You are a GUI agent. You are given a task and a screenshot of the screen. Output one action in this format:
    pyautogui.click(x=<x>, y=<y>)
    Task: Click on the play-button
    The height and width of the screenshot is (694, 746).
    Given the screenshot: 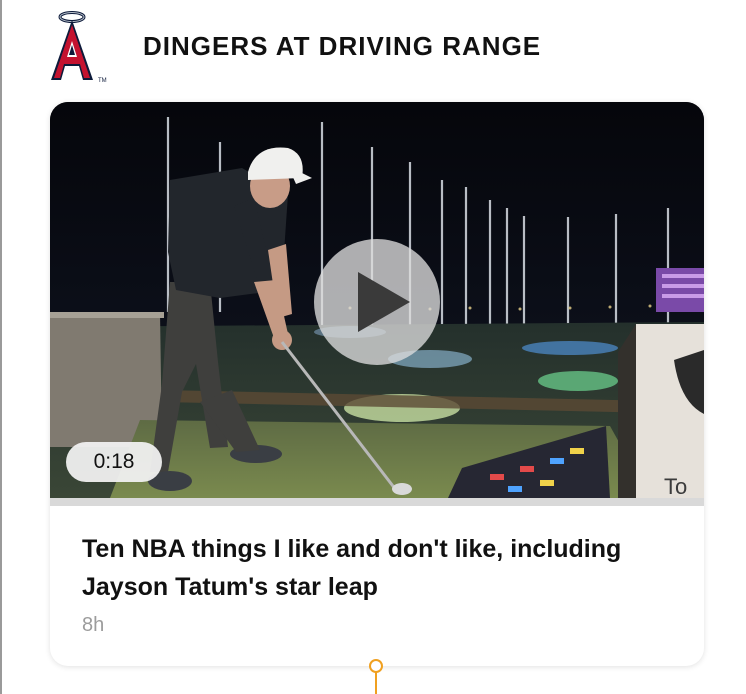 What is the action you would take?
    pyautogui.click(x=377, y=302)
    